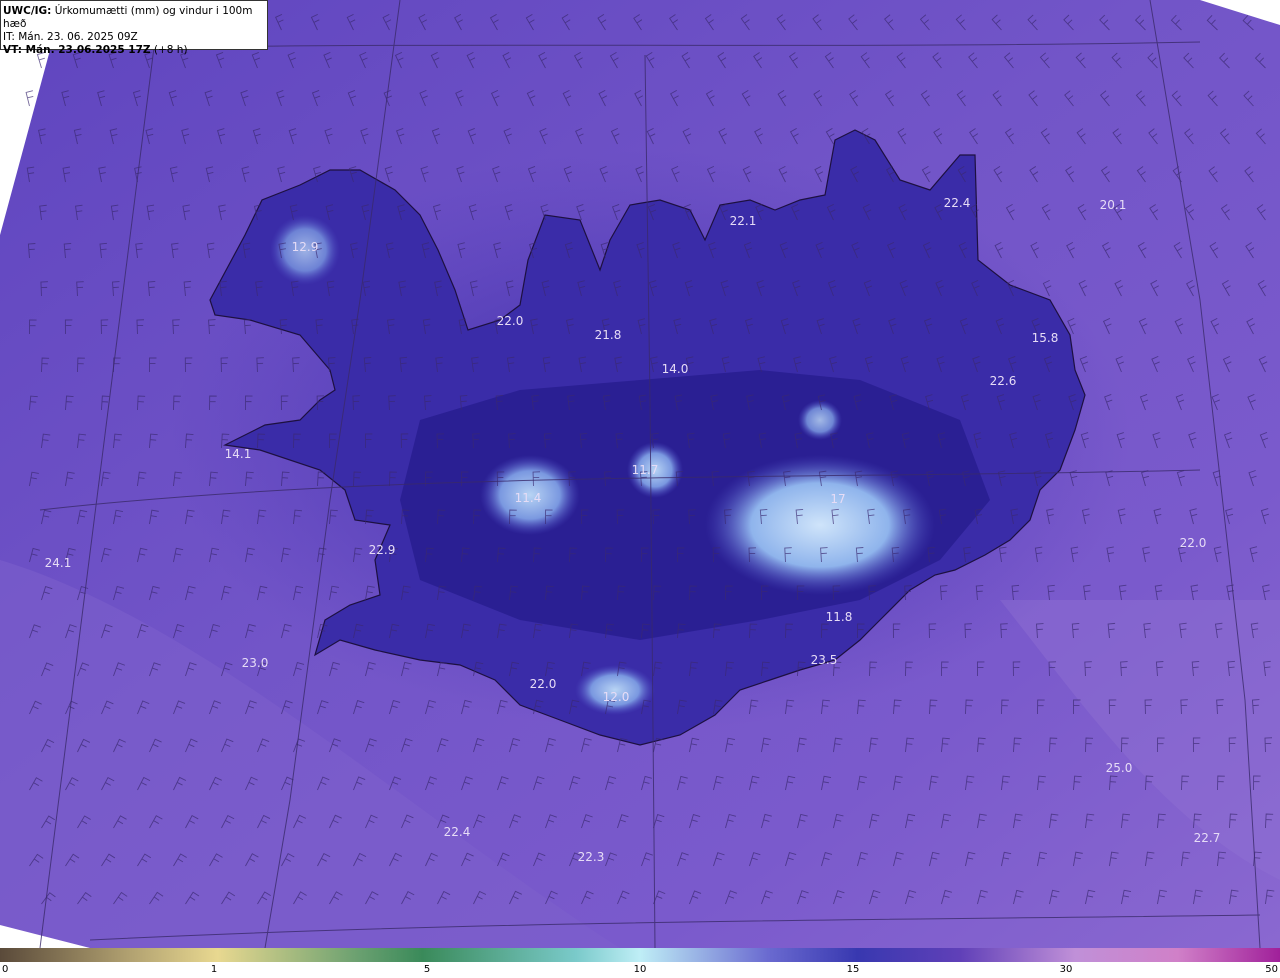 The width and height of the screenshot is (1280, 978). Describe the element at coordinates (170, 50) in the screenshot. I see `forecast-hour: (+8 h)` at that location.